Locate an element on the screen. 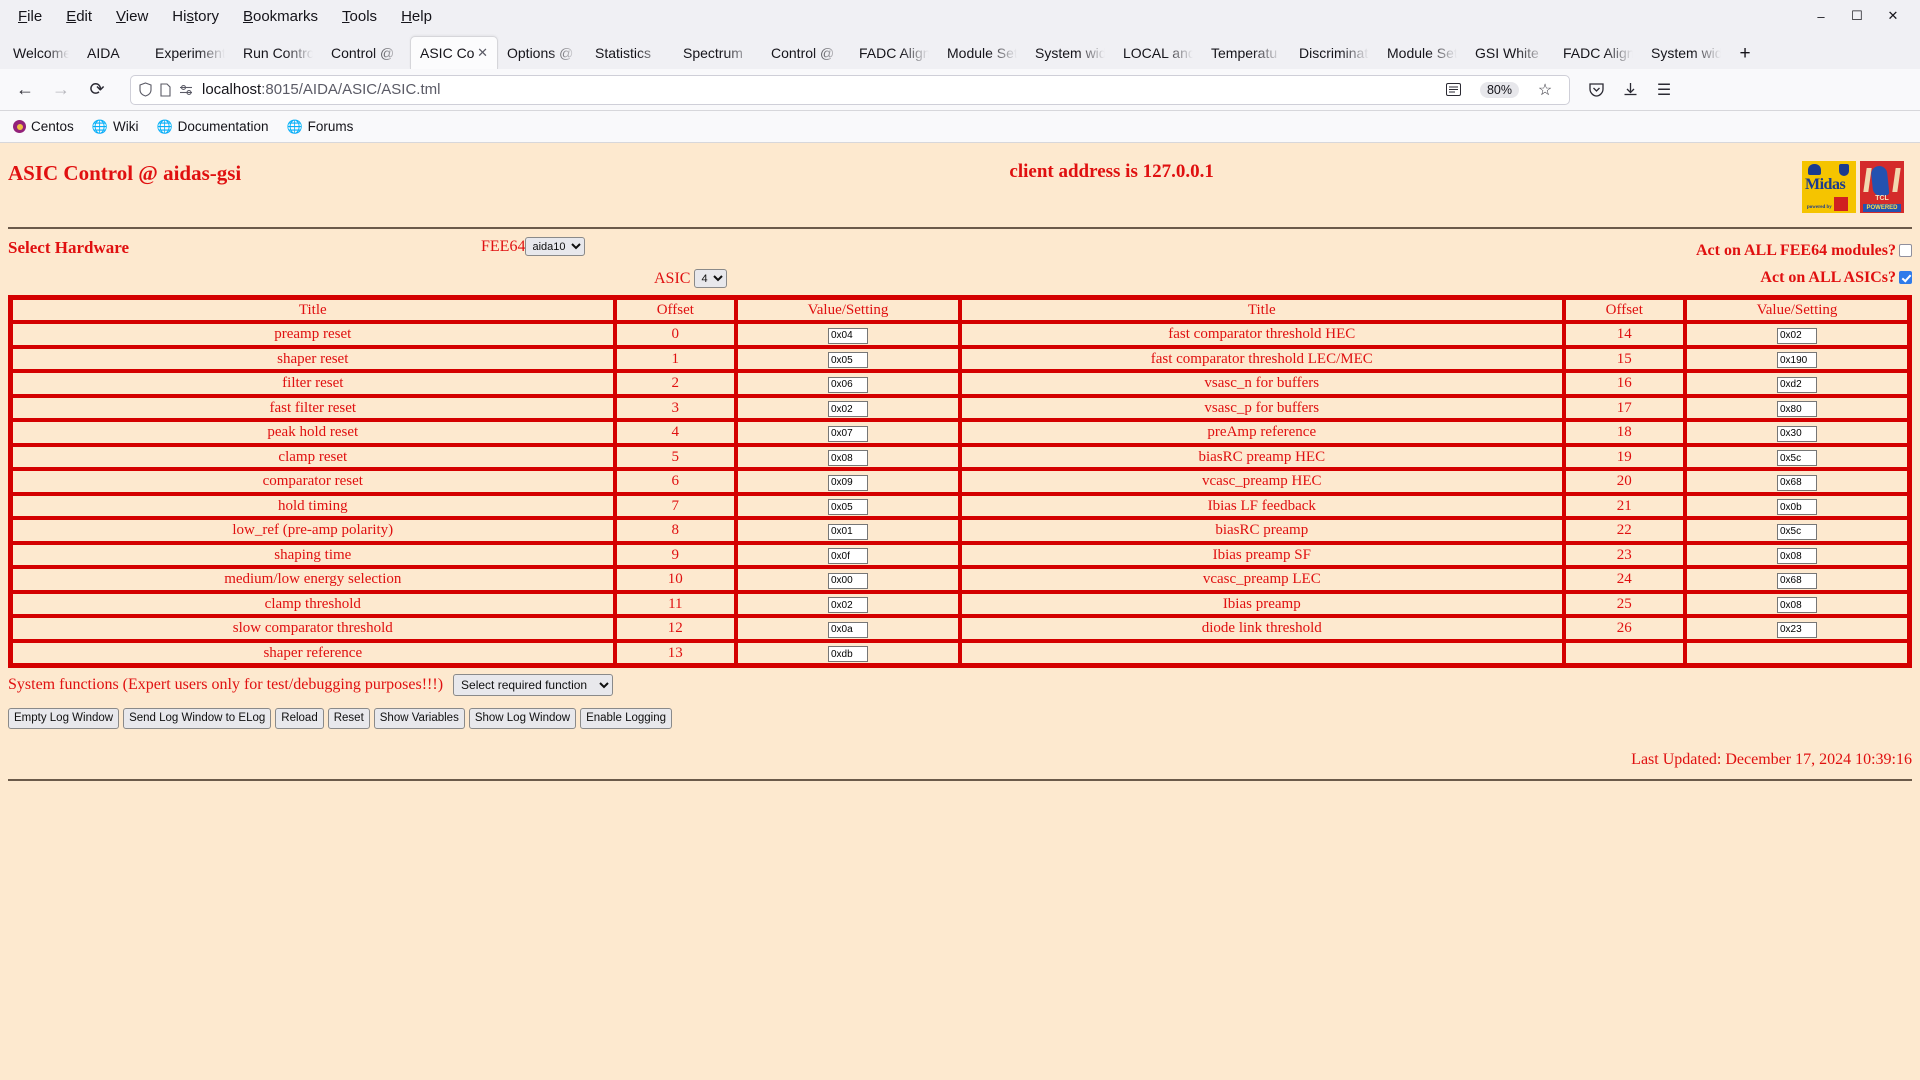 The image size is (1920, 1080). bookmark-star-icon: ☆ is located at coordinates (1545, 90).